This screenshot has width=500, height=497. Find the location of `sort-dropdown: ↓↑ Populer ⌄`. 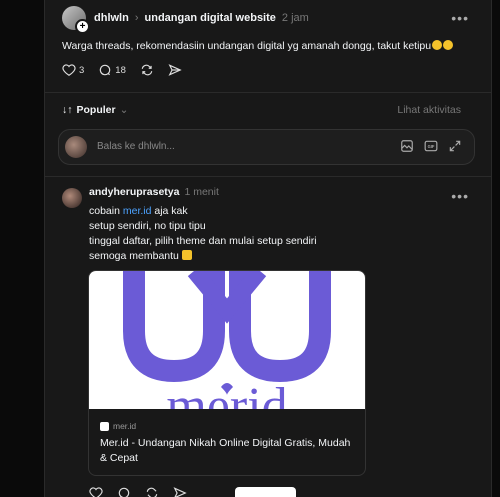

sort-dropdown: ↓↑ Populer ⌄ is located at coordinates (95, 110).